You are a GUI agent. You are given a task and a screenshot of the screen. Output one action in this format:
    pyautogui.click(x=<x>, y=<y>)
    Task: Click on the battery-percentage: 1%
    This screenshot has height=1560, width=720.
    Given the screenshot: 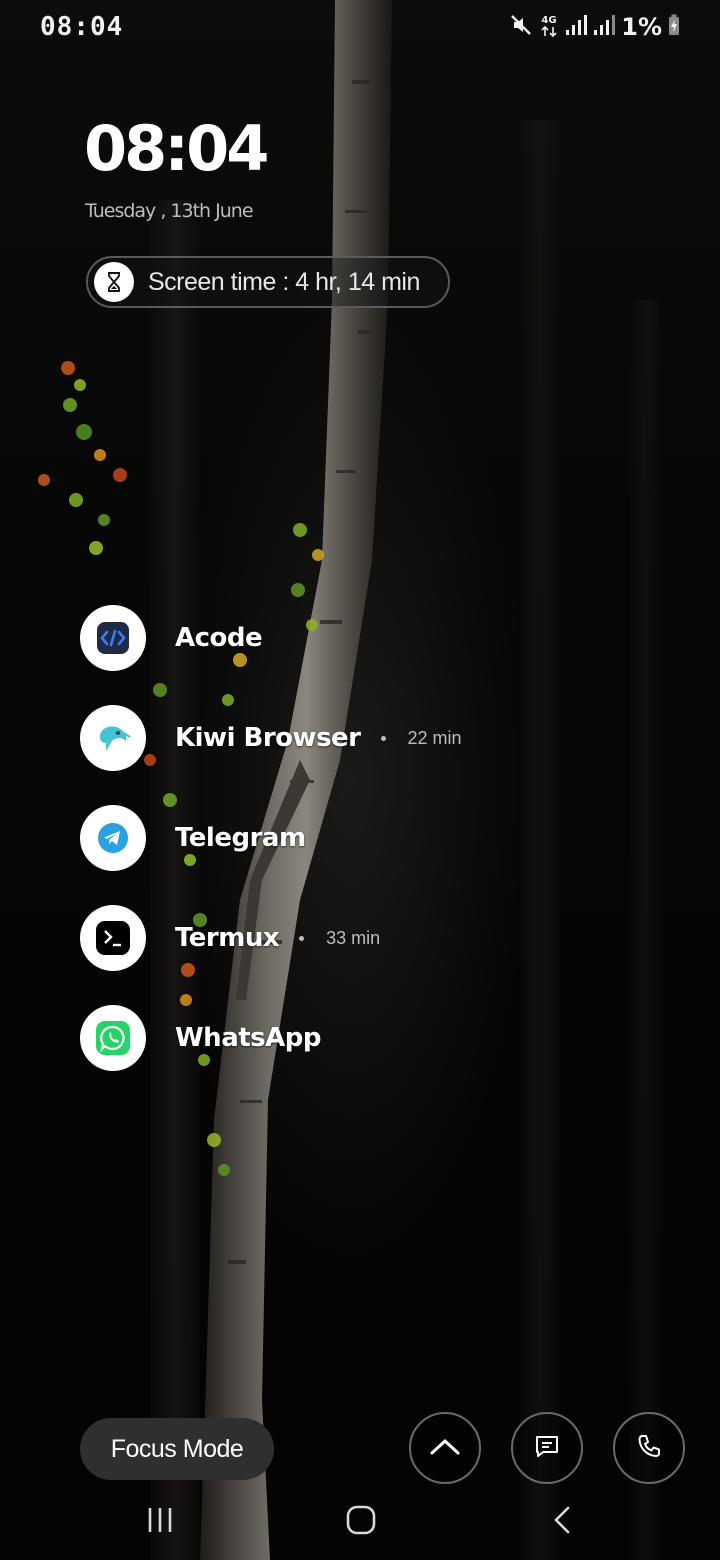 What is the action you would take?
    pyautogui.click(x=641, y=27)
    